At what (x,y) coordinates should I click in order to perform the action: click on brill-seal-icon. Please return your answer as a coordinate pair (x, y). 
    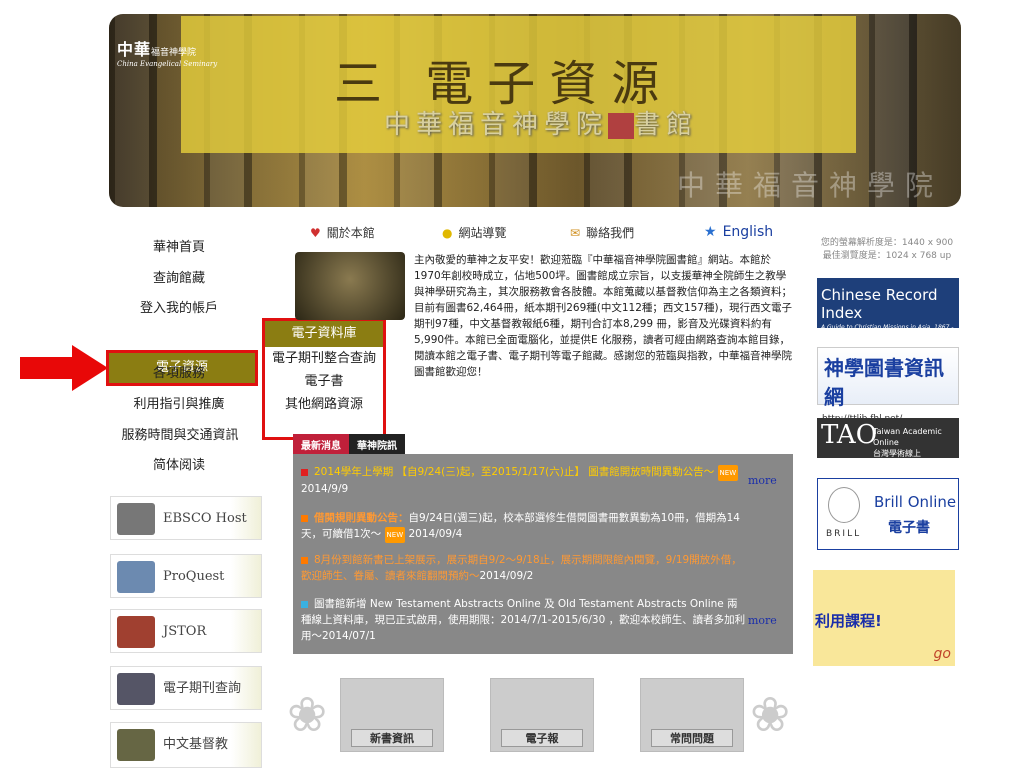
    Looking at the image, I should click on (844, 505).